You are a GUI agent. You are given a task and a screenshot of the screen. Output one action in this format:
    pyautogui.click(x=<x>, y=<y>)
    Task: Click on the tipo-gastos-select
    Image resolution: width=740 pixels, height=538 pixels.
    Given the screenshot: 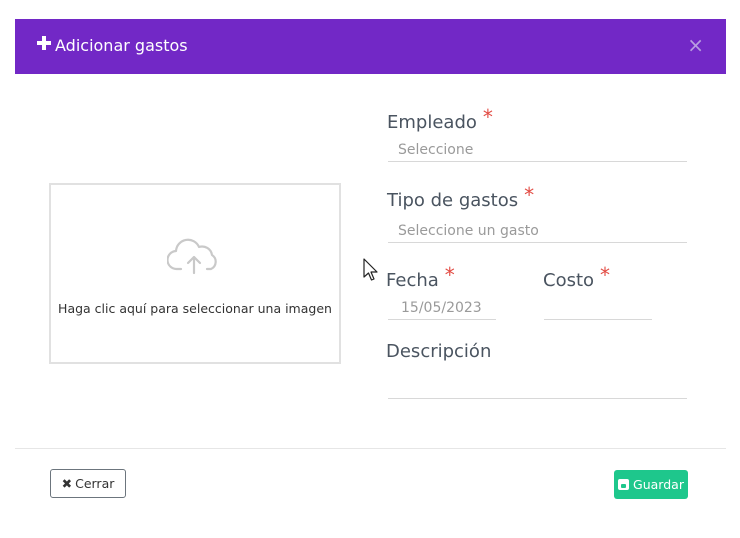 What is the action you would take?
    pyautogui.click(x=537, y=231)
    